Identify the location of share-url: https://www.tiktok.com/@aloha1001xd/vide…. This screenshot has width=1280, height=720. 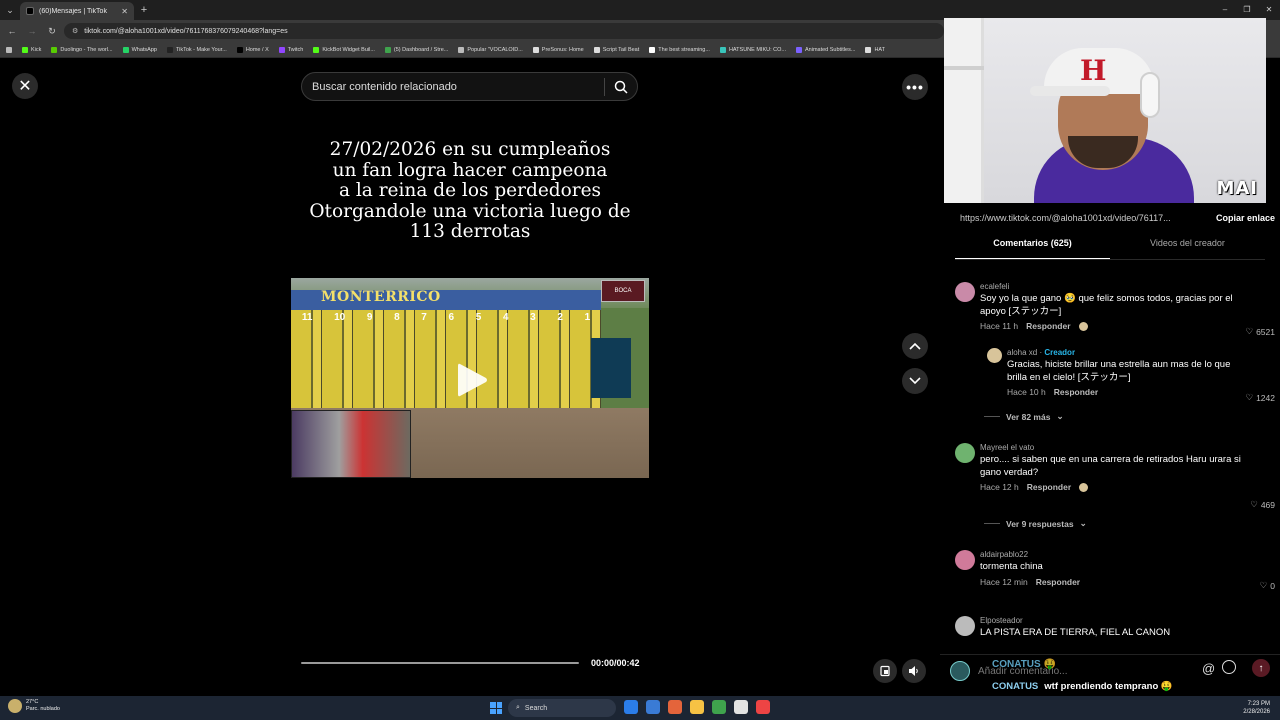
(1067, 218).